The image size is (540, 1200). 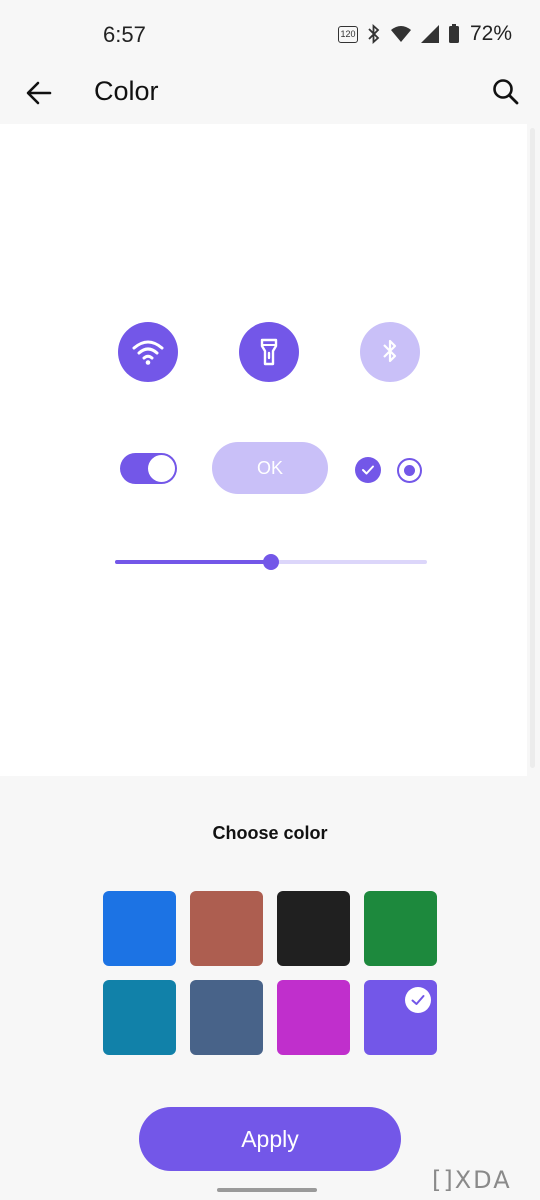 I want to click on back-button, so click(x=39, y=93).